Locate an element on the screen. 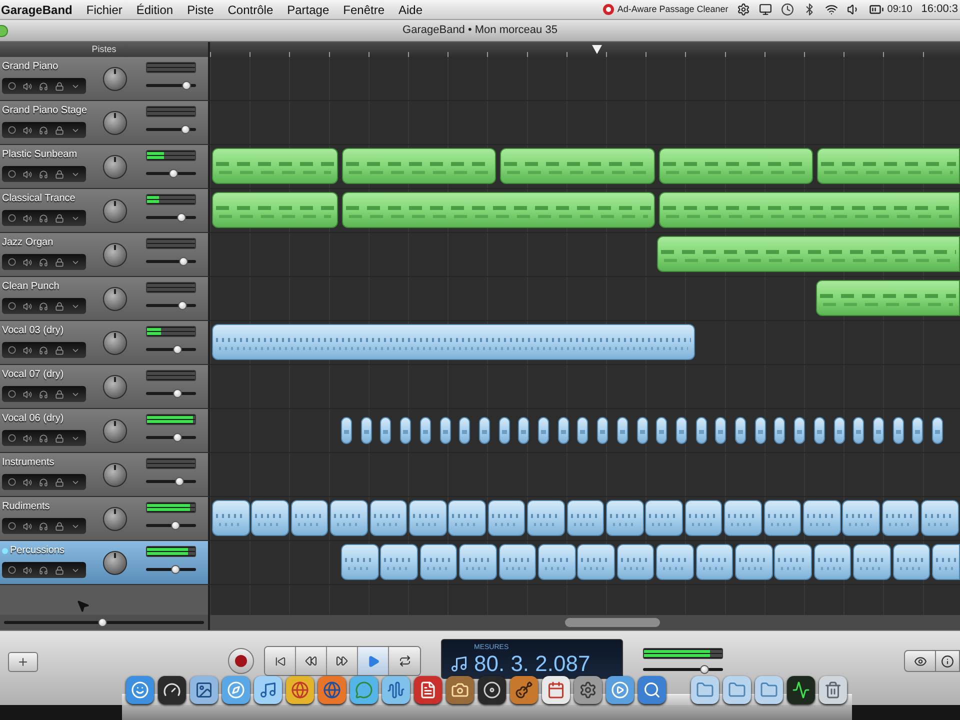 This screenshot has height=720, width=960. cycle-button is located at coordinates (404, 661).